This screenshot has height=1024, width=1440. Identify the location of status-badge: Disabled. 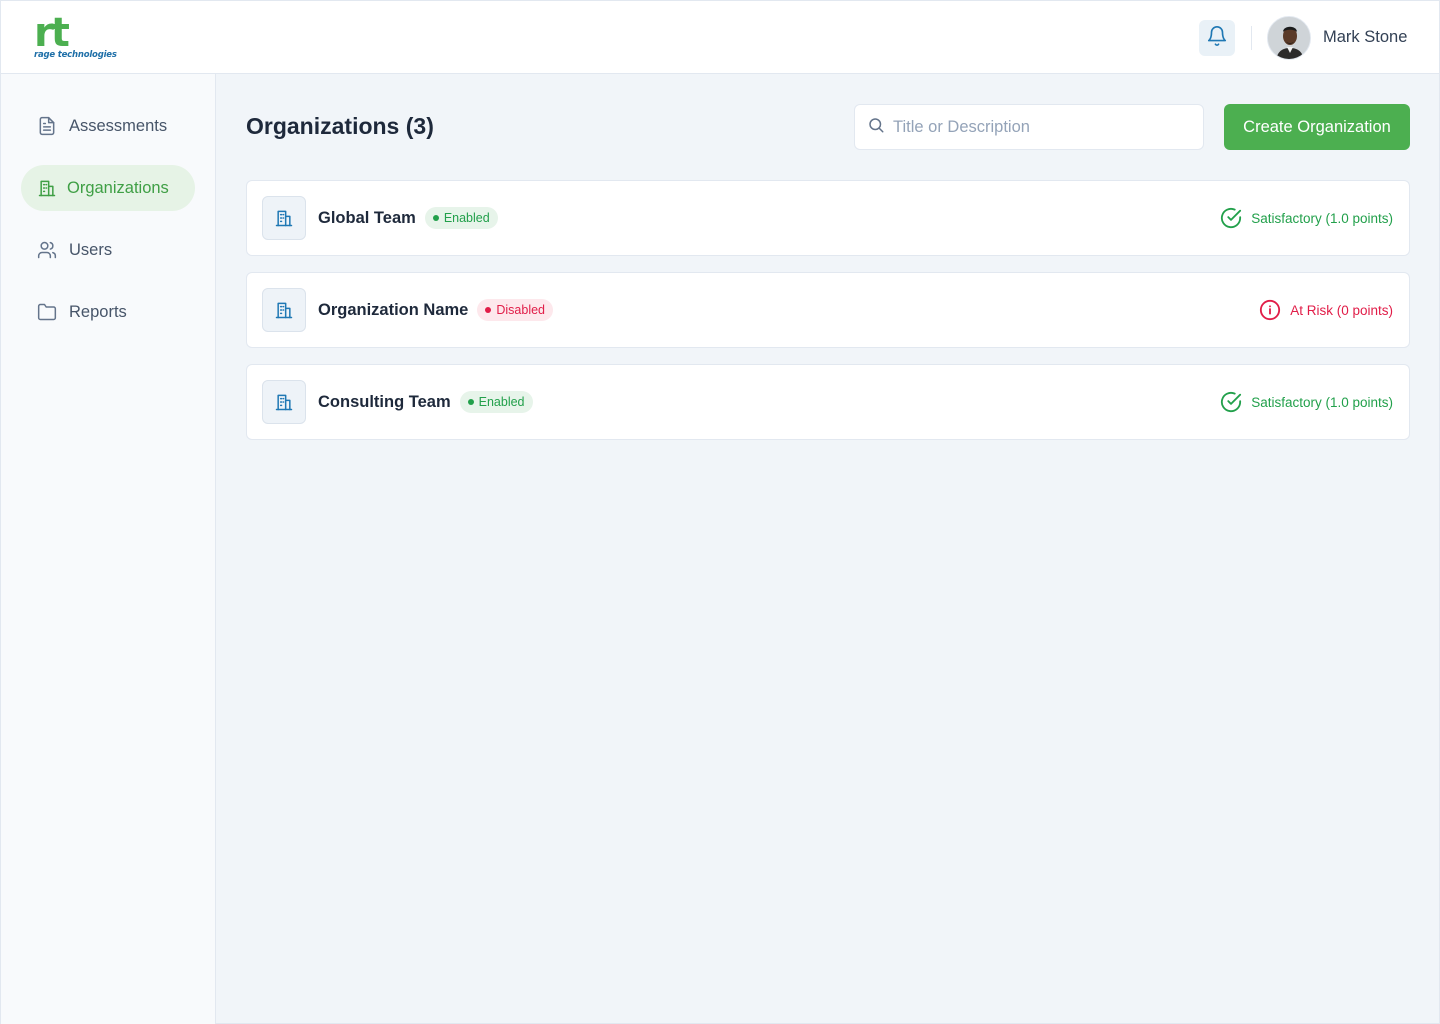
(515, 310).